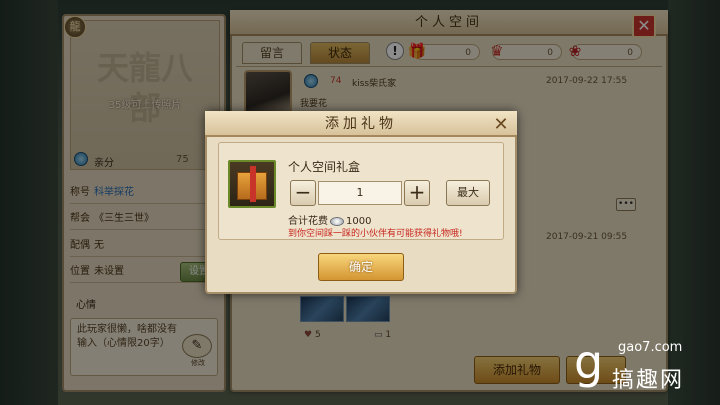  I want to click on total-cost: 合计花费 1000, so click(329, 219).